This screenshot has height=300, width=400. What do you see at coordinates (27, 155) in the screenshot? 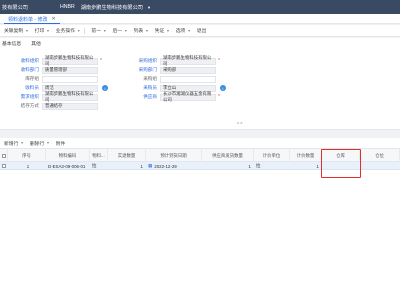
I see `column-header-1: 序号` at bounding box center [27, 155].